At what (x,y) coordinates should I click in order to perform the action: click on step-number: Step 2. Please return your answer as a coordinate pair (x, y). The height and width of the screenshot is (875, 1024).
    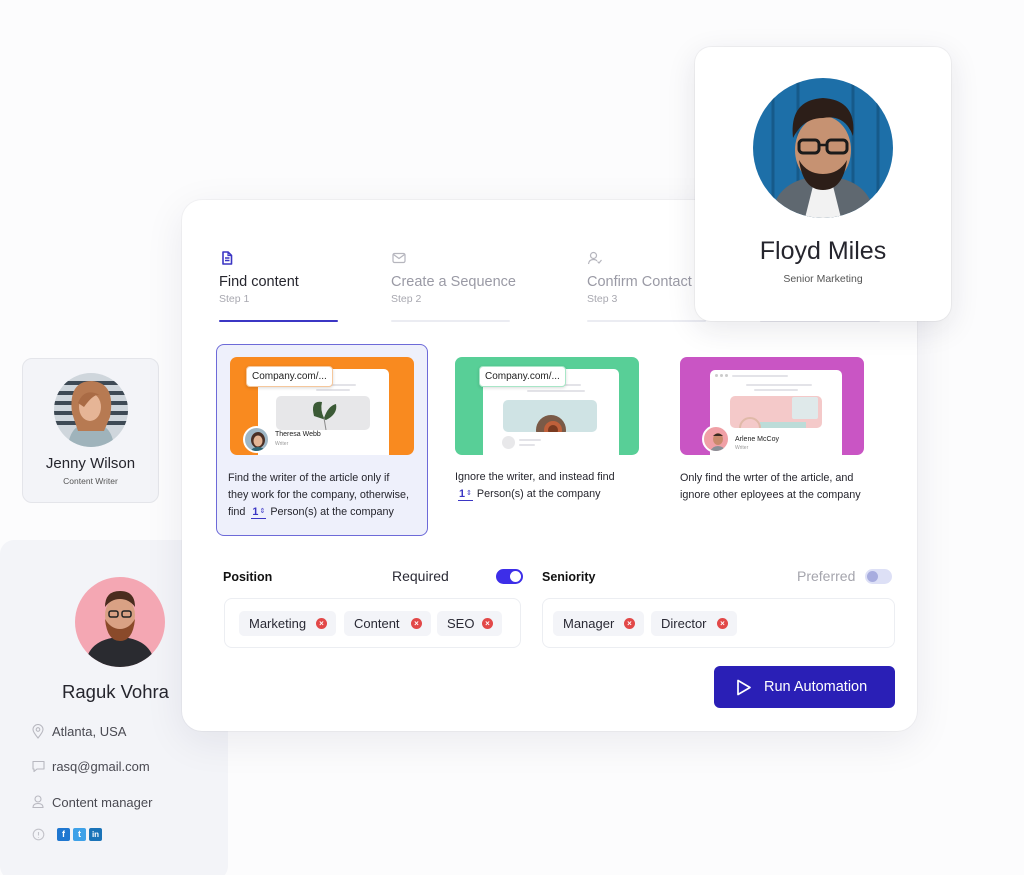
    Looking at the image, I should click on (406, 299).